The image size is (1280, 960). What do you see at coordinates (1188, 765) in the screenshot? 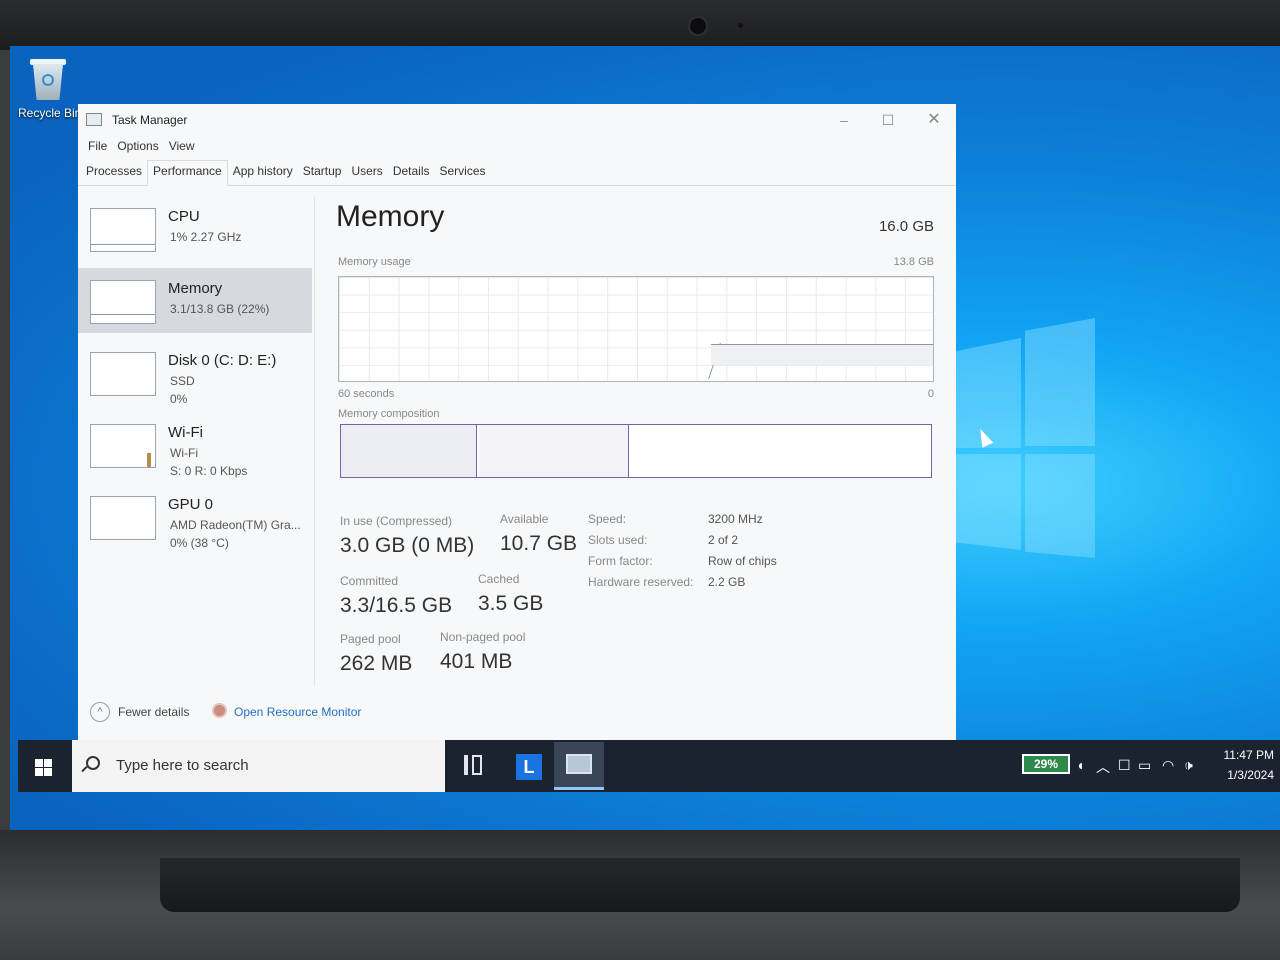
I see `volume-icon: 🕩` at bounding box center [1188, 765].